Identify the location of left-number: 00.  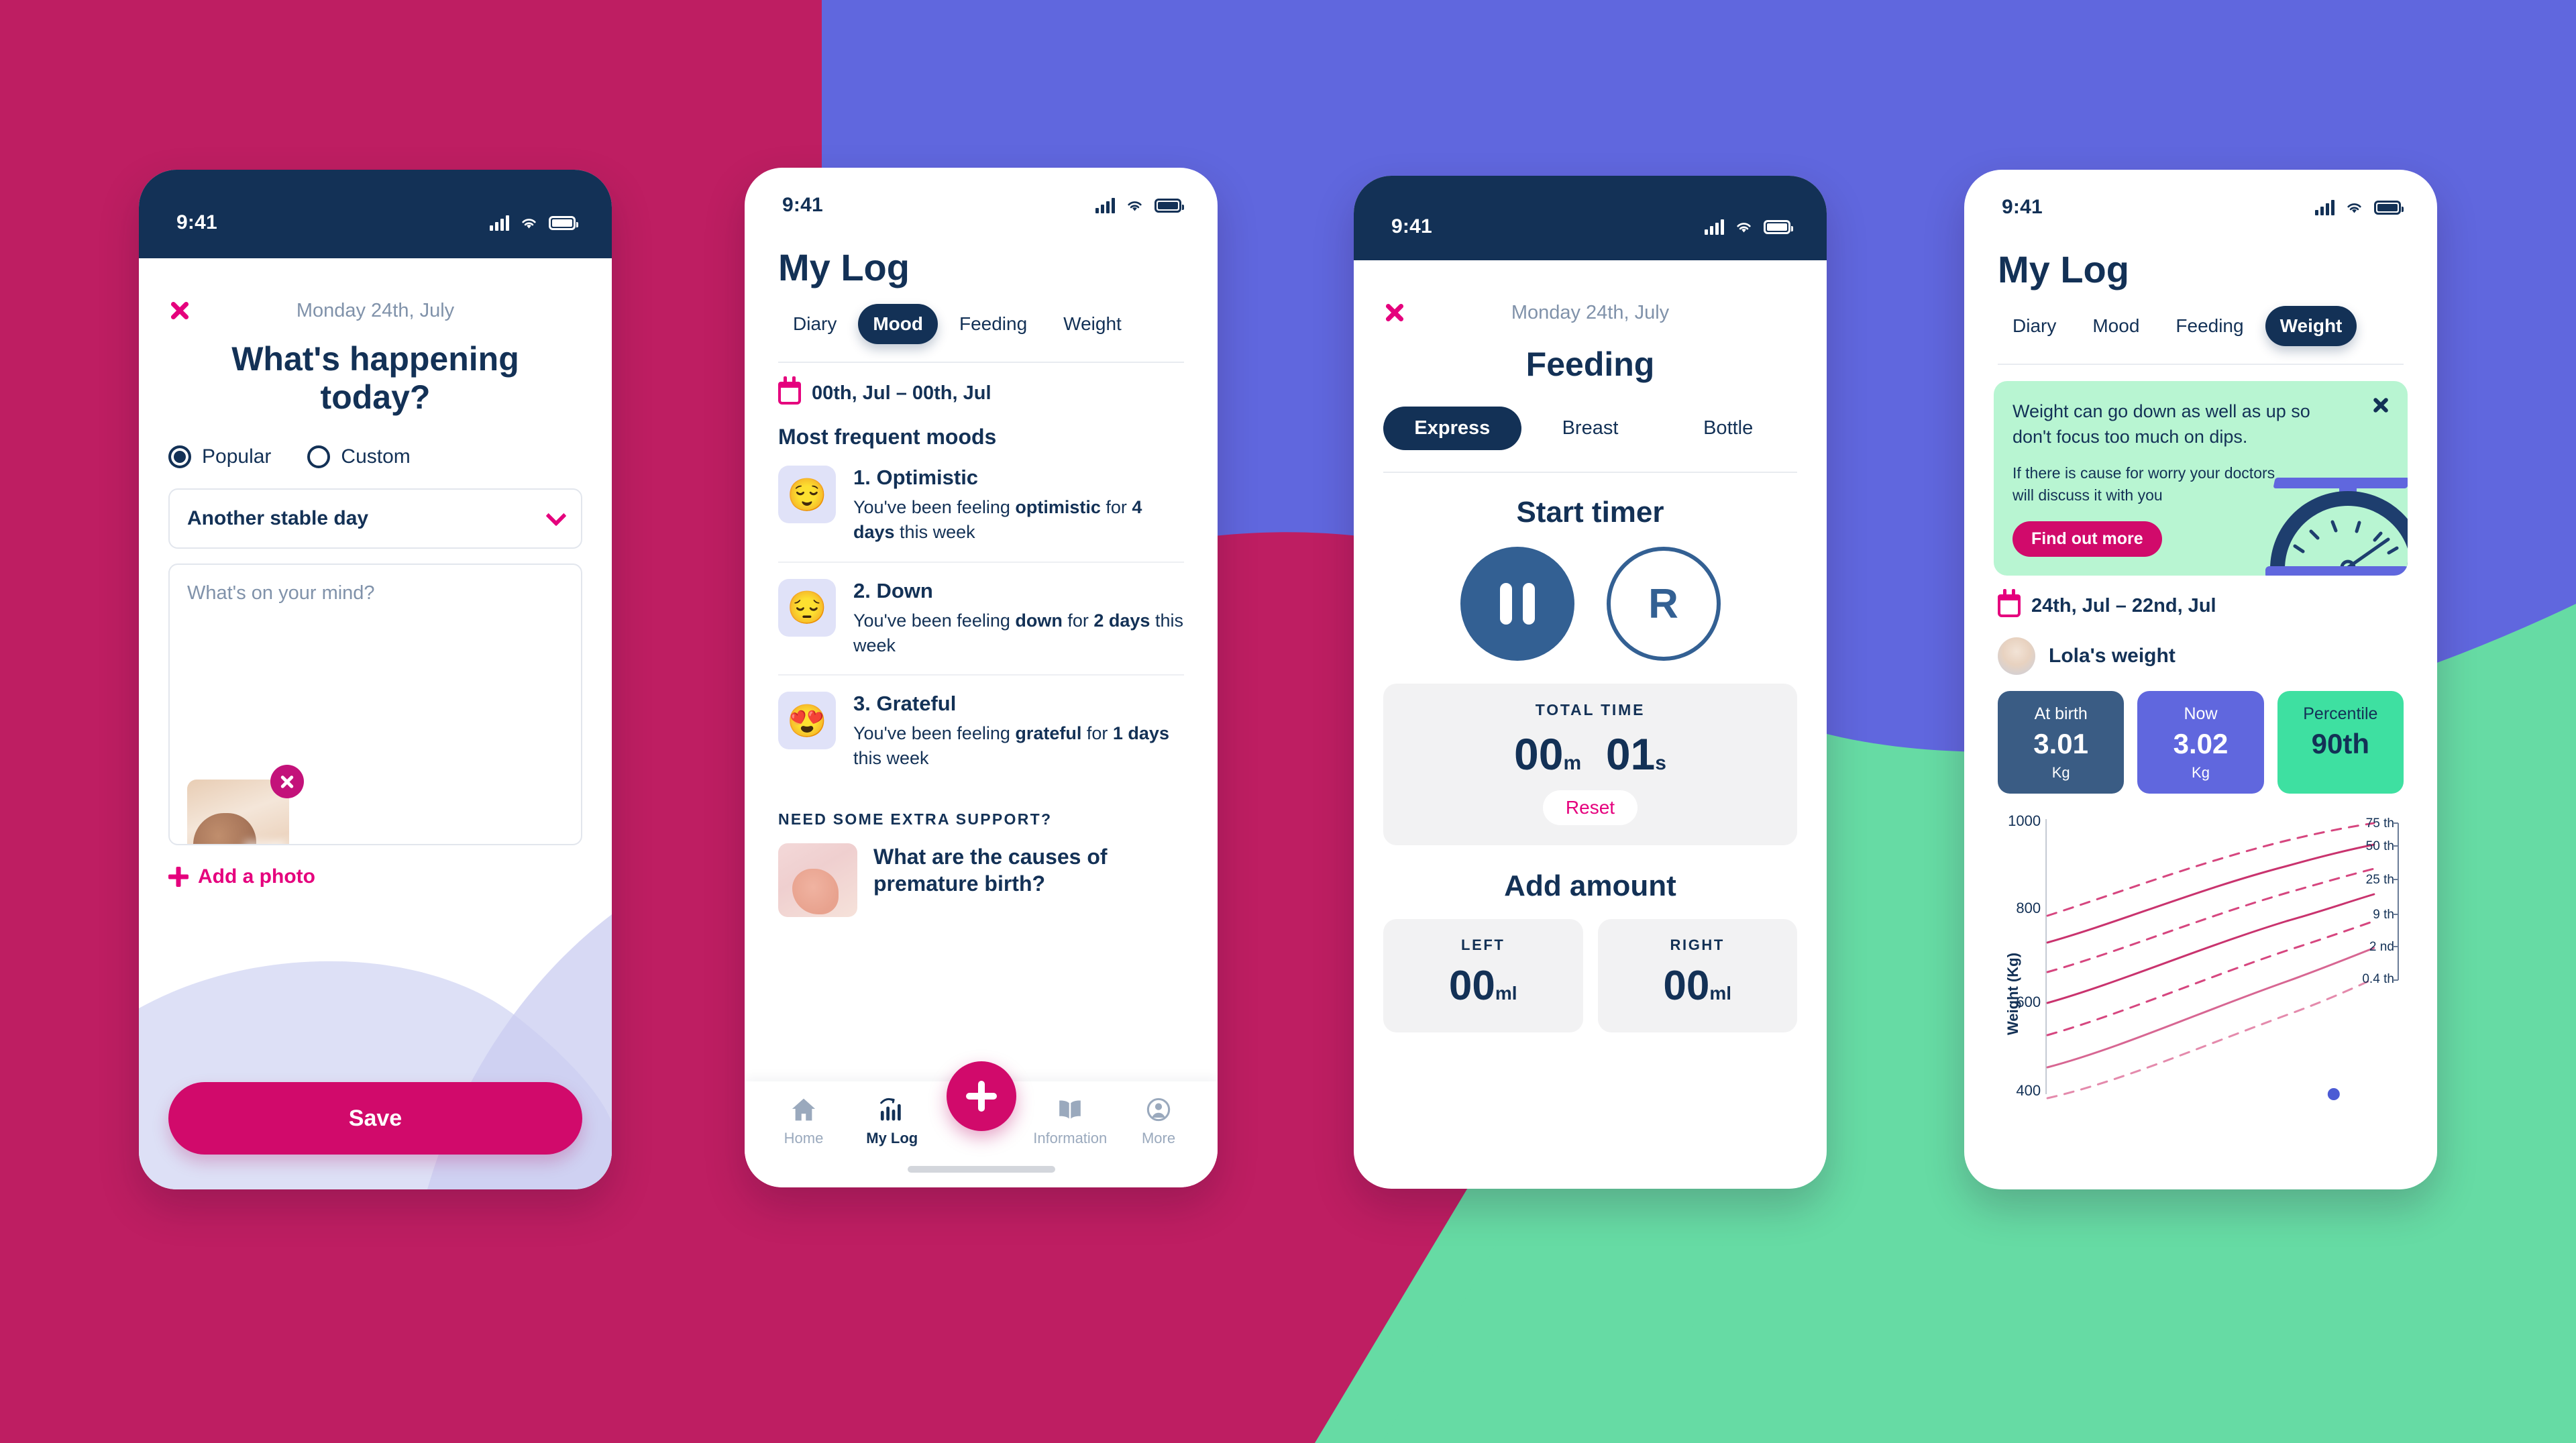
(1471, 986).